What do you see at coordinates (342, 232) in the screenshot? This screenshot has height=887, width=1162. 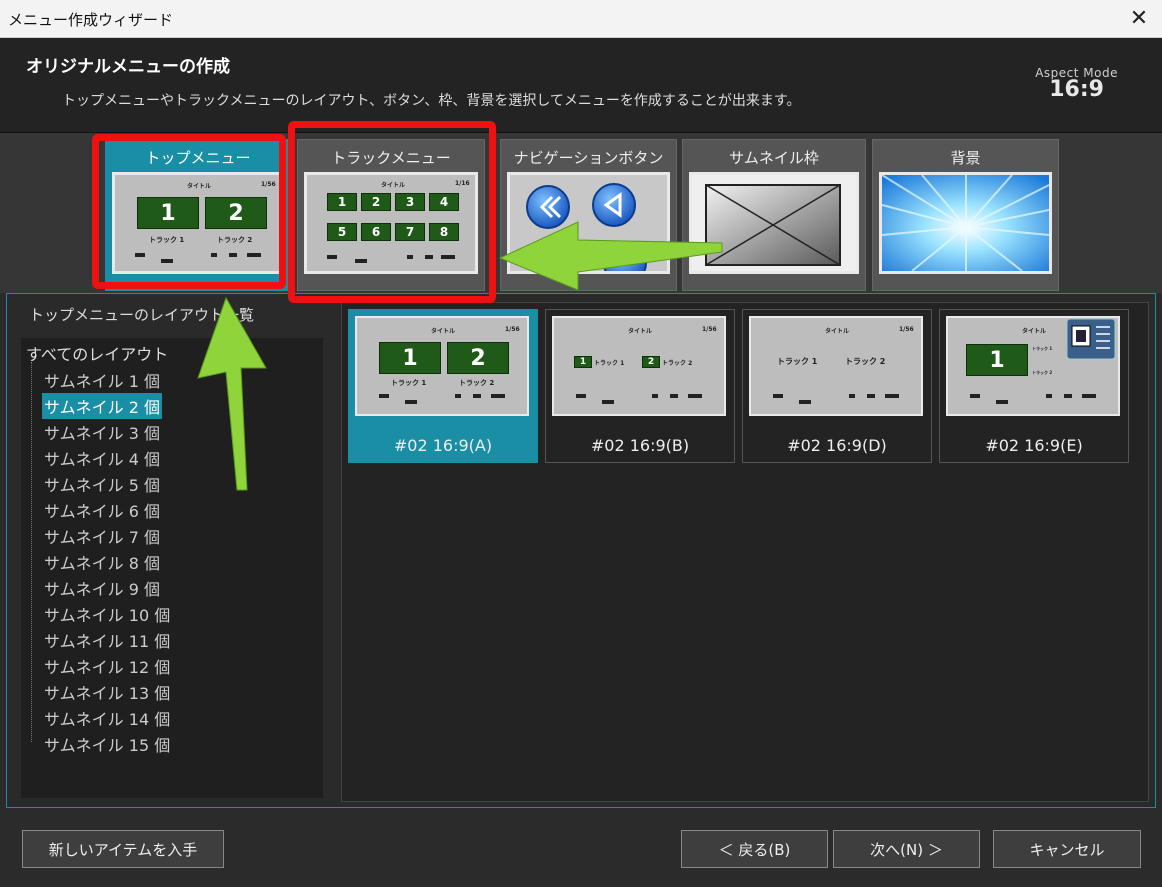 I see `preview-thumb-5: 5` at bounding box center [342, 232].